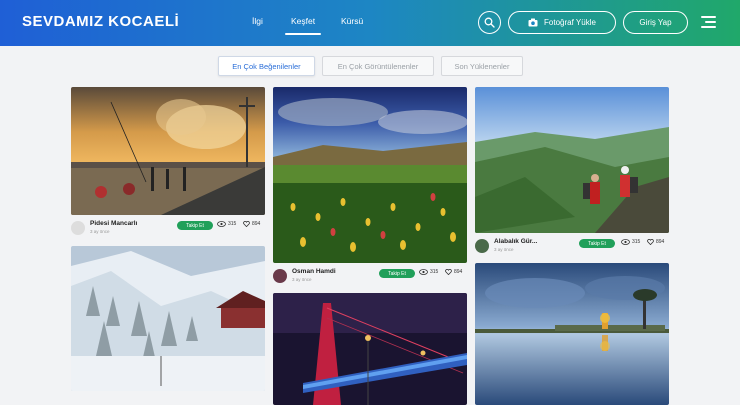 The width and height of the screenshot is (740, 405). Describe the element at coordinates (113, 223) in the screenshot. I see `username: Pidesi Mancarlı` at that location.